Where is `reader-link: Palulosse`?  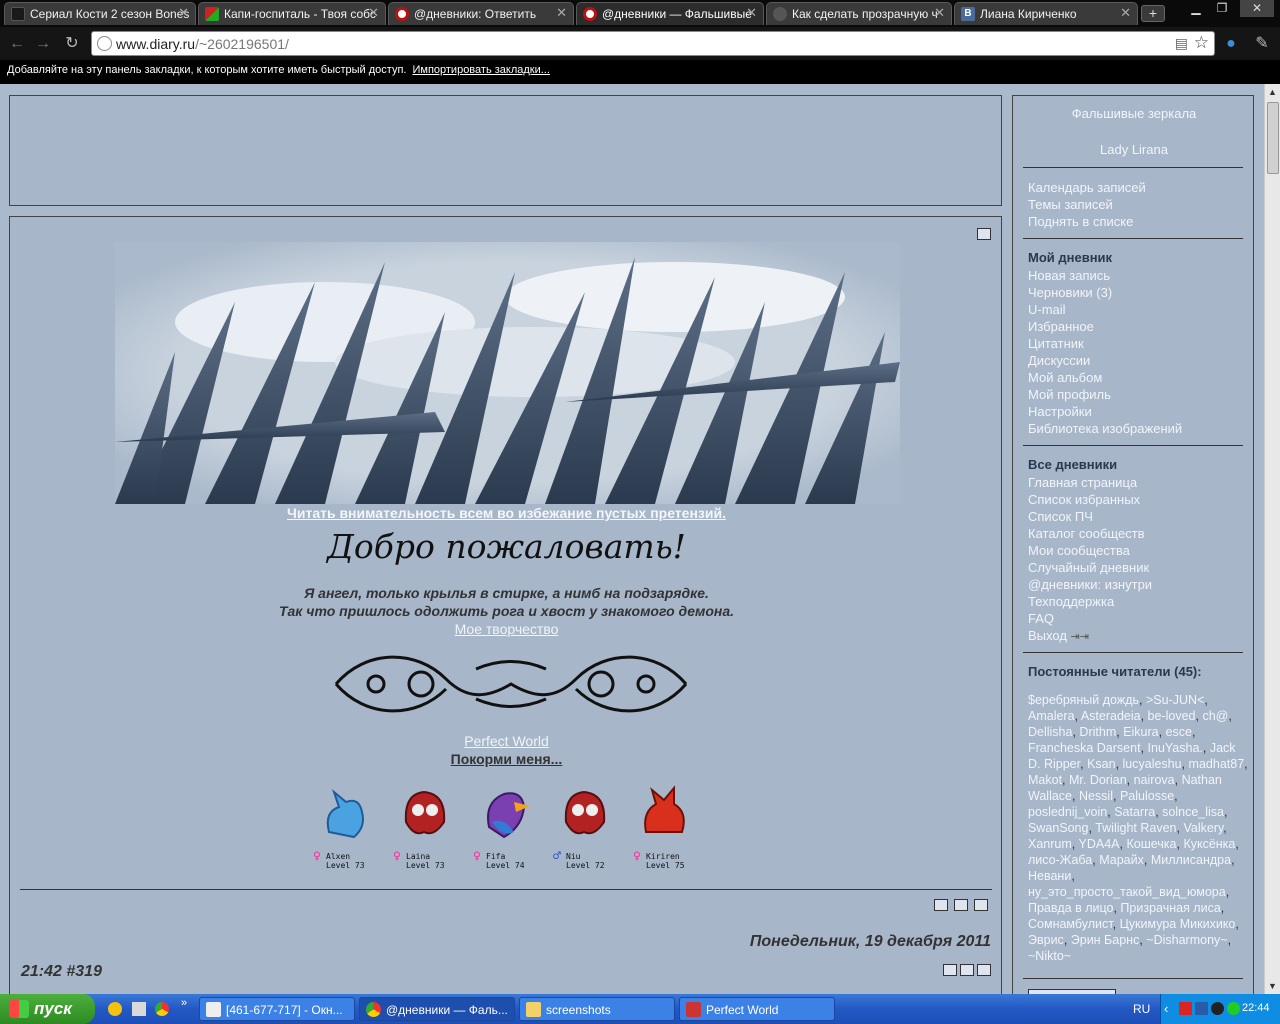
reader-link: Palulosse is located at coordinates (1147, 796).